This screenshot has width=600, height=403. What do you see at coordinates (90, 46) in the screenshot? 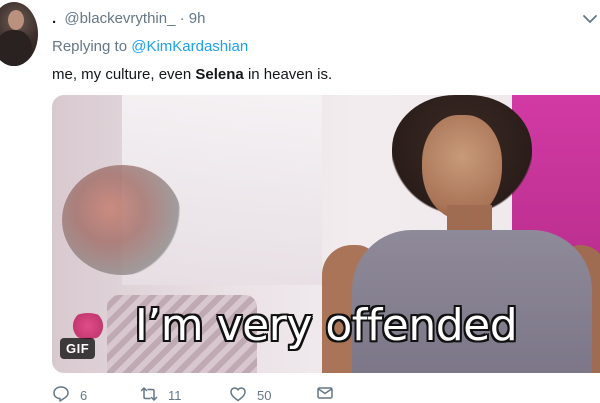
I see `replying-to-label: Replying to` at bounding box center [90, 46].